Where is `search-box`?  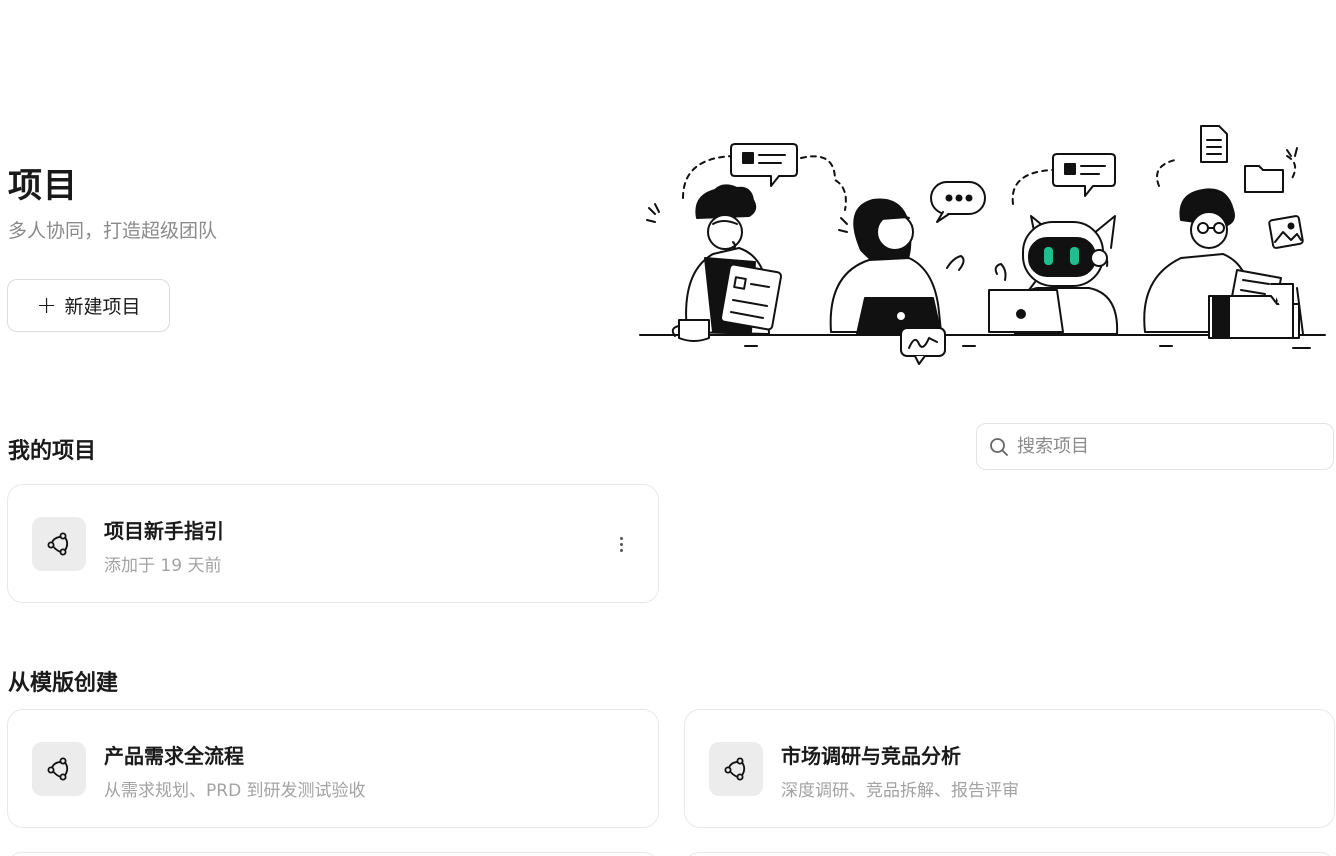
search-box is located at coordinates (1155, 446).